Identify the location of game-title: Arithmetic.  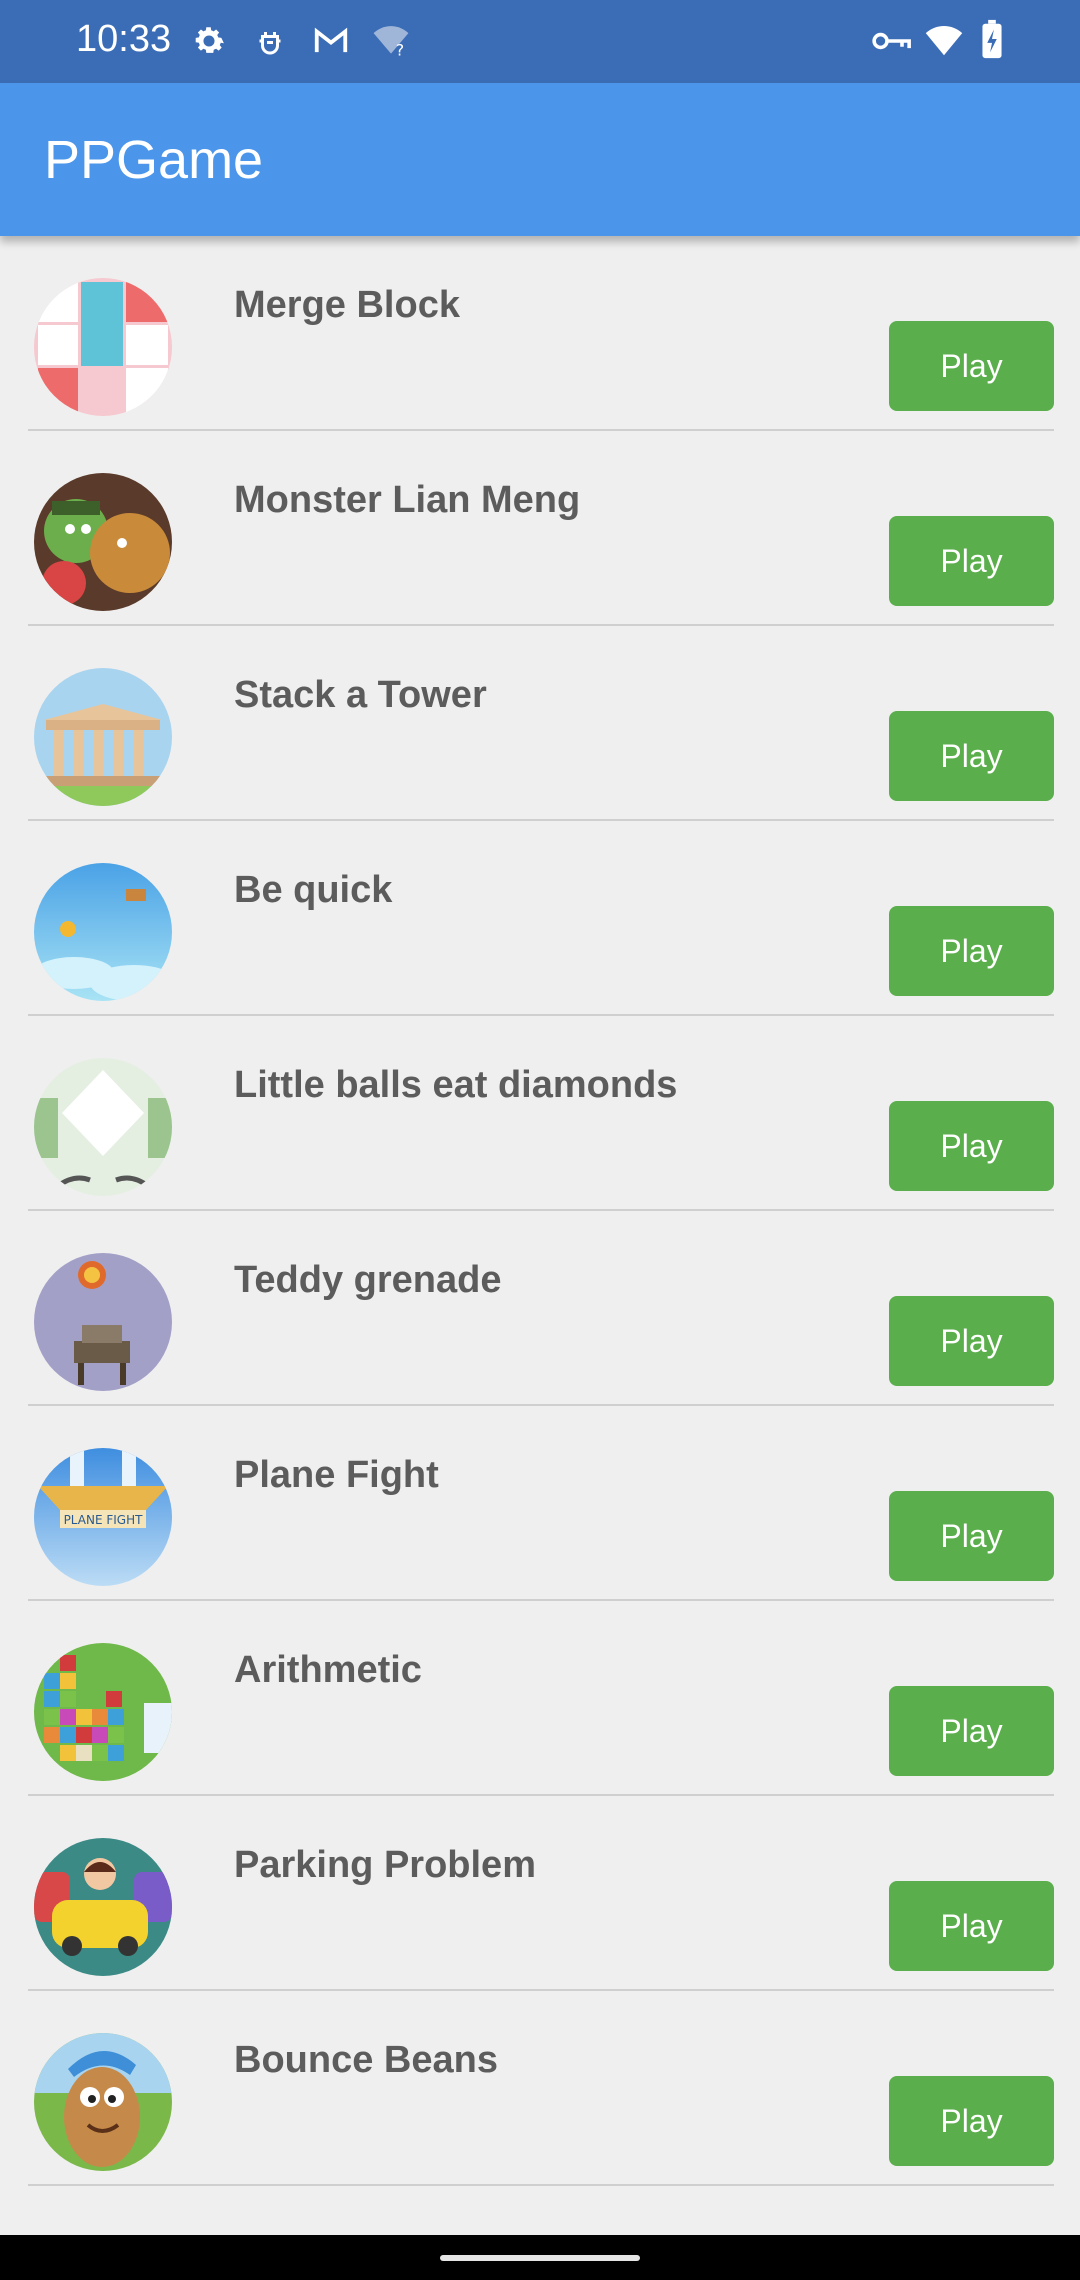
(328, 1670).